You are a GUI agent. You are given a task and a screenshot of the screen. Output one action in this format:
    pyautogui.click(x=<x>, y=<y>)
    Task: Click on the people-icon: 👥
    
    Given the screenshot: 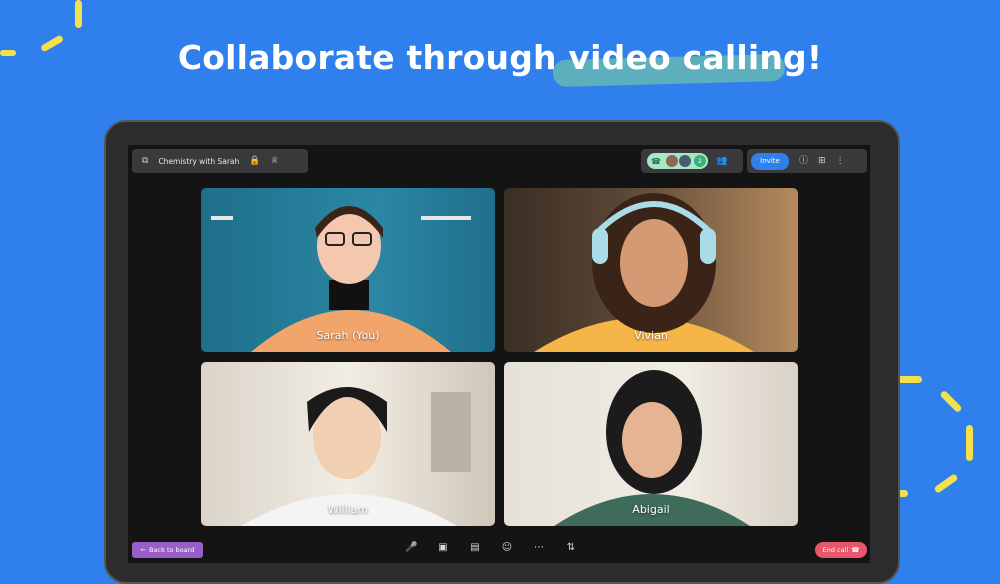 What is the action you would take?
    pyautogui.click(x=721, y=161)
    